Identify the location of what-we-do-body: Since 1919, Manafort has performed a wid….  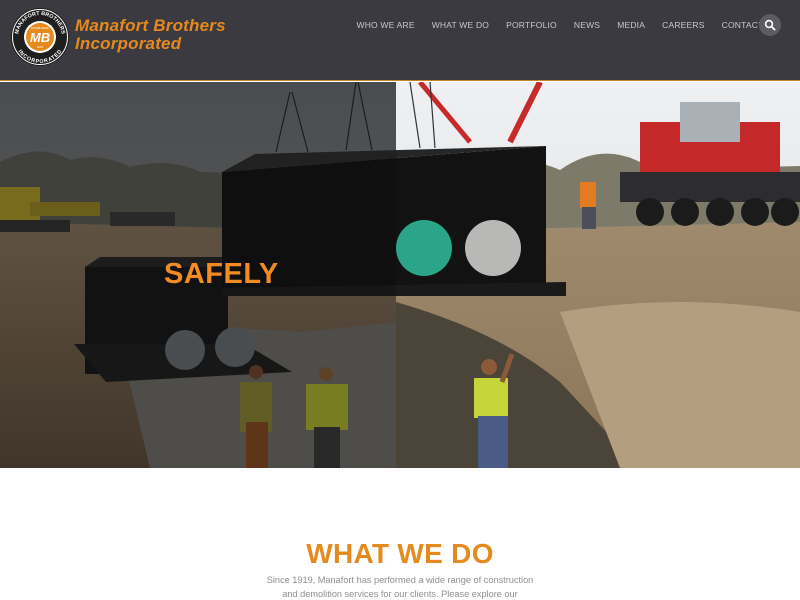
(400, 587).